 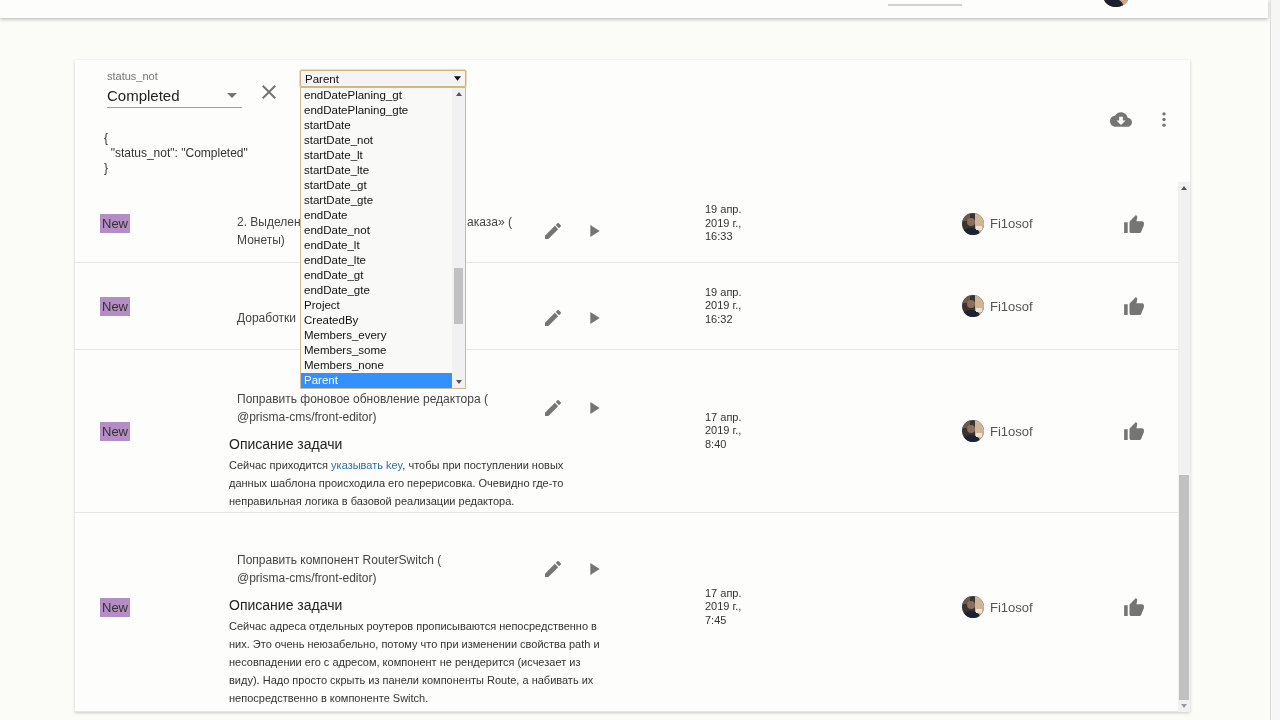 I want to click on cloud-download-icon, so click(x=1121, y=119).